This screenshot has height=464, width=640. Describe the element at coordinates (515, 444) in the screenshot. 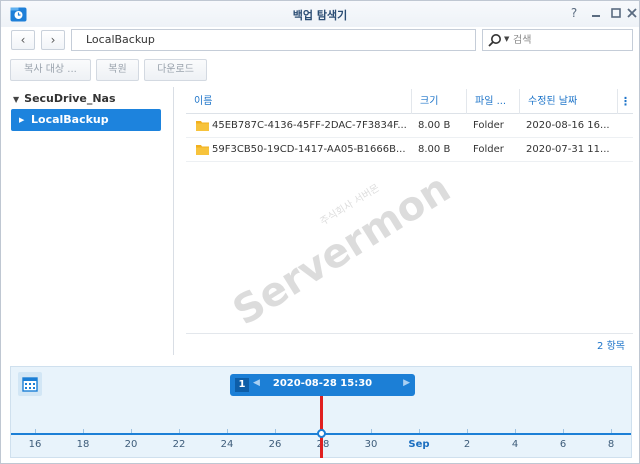

I see `timeline-tick-label: 4` at that location.